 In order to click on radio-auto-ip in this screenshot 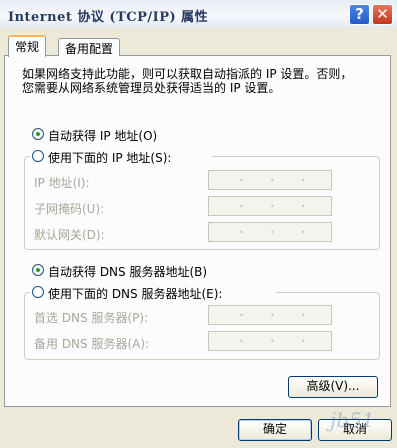, I will do `click(38, 134)`.